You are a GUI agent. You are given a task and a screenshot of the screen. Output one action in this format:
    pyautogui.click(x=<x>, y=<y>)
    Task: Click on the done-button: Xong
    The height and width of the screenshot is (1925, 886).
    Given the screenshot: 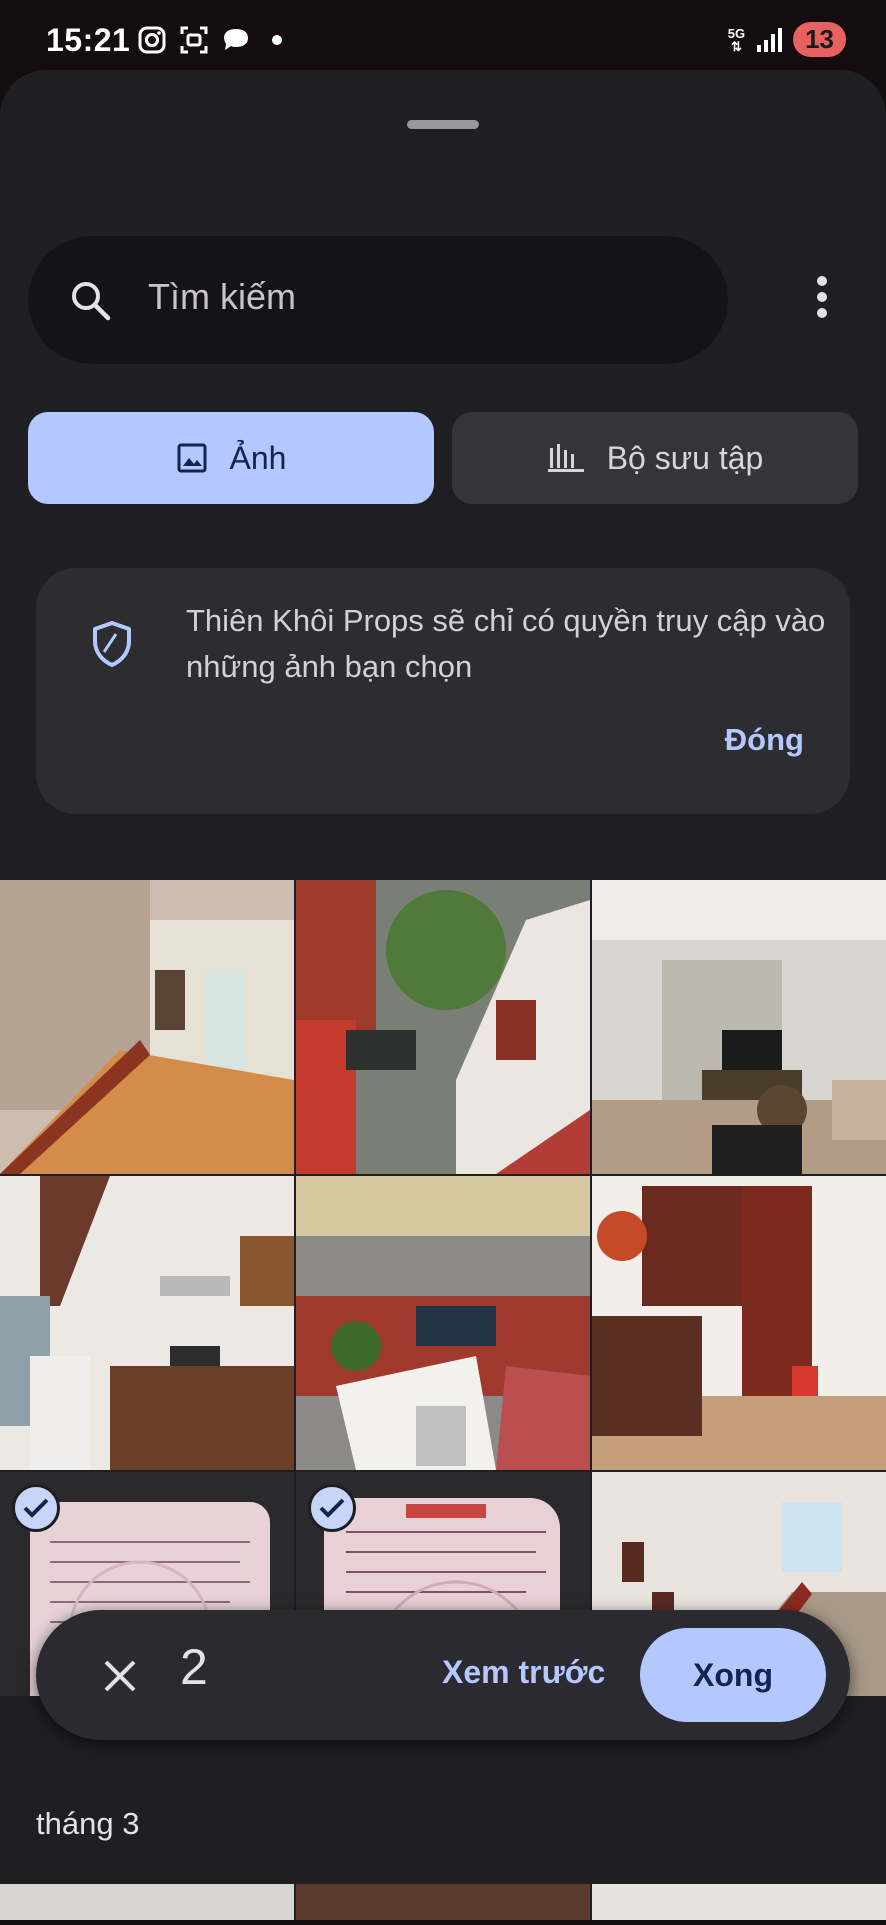 What is the action you would take?
    pyautogui.click(x=733, y=1675)
    